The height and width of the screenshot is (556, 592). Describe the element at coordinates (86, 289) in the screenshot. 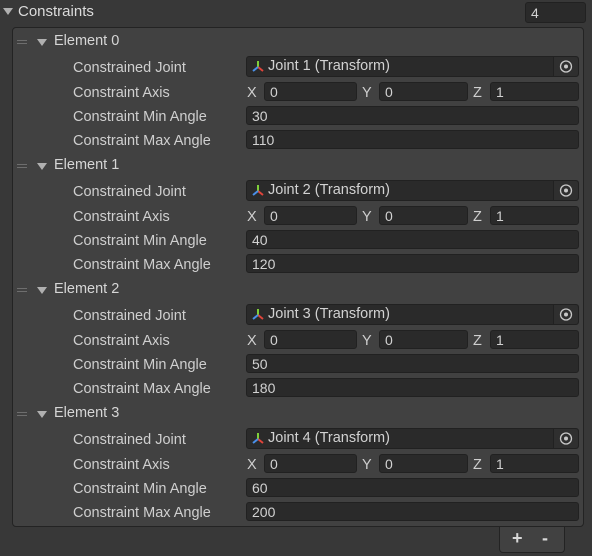

I see `element-label: Element 2` at that location.